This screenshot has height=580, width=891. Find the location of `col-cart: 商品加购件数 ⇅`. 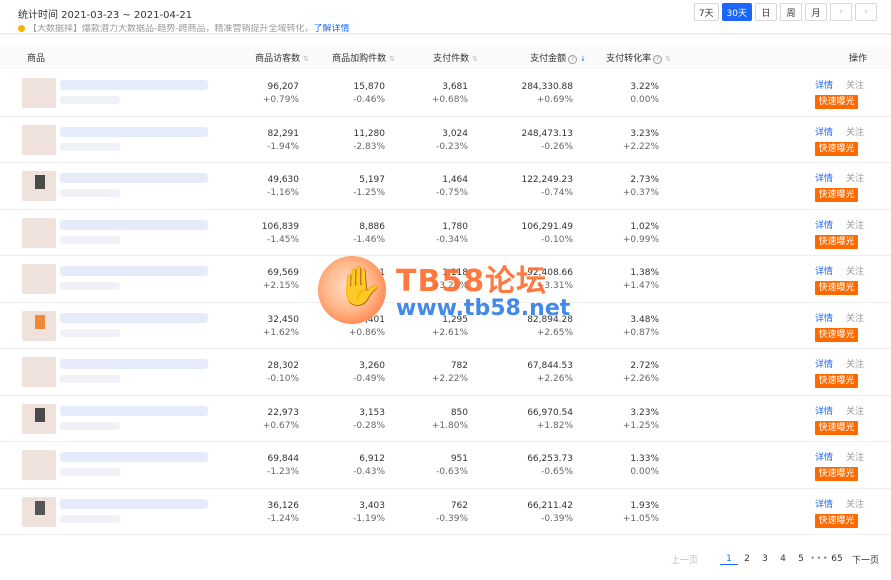

col-cart: 商品加购件数 ⇅ is located at coordinates (363, 57).